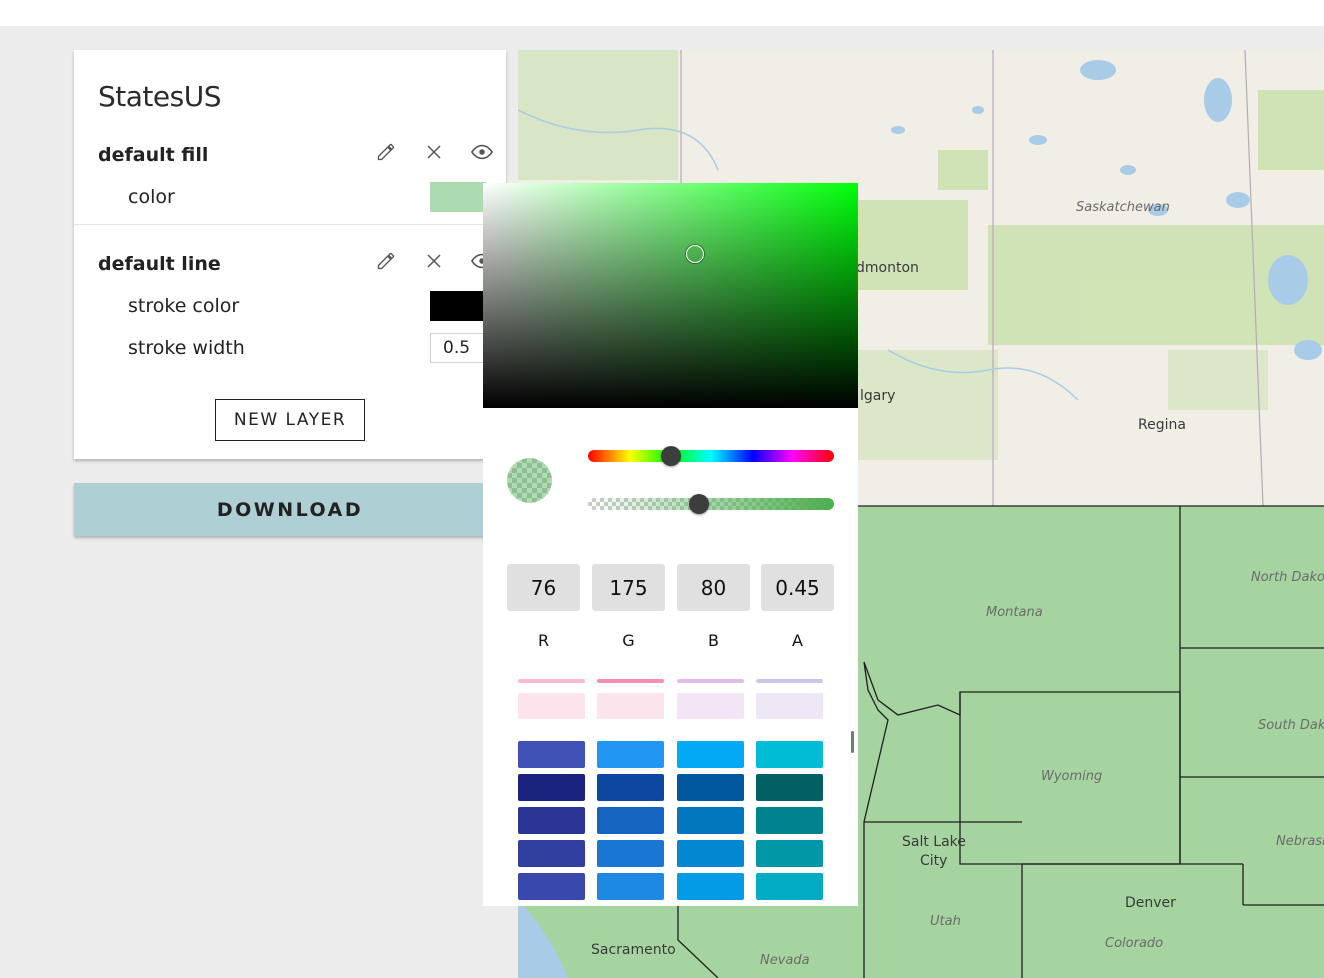 The width and height of the screenshot is (1324, 978). Describe the element at coordinates (628, 640) in the screenshot. I see `green-label: G` at that location.